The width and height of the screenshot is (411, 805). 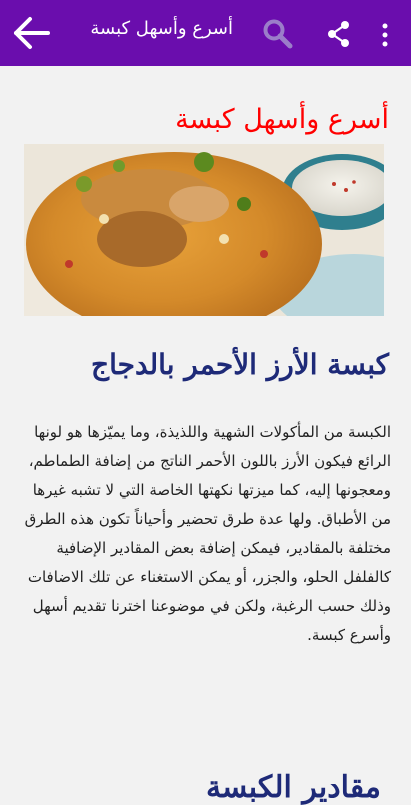 I want to click on back-arrow-icon, so click(x=32, y=33).